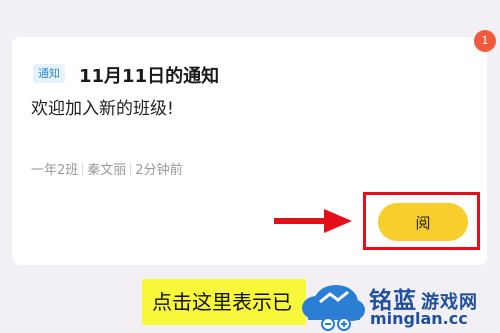  Describe the element at coordinates (159, 170) in the screenshot. I see `post-time: 2分钟前` at that location.